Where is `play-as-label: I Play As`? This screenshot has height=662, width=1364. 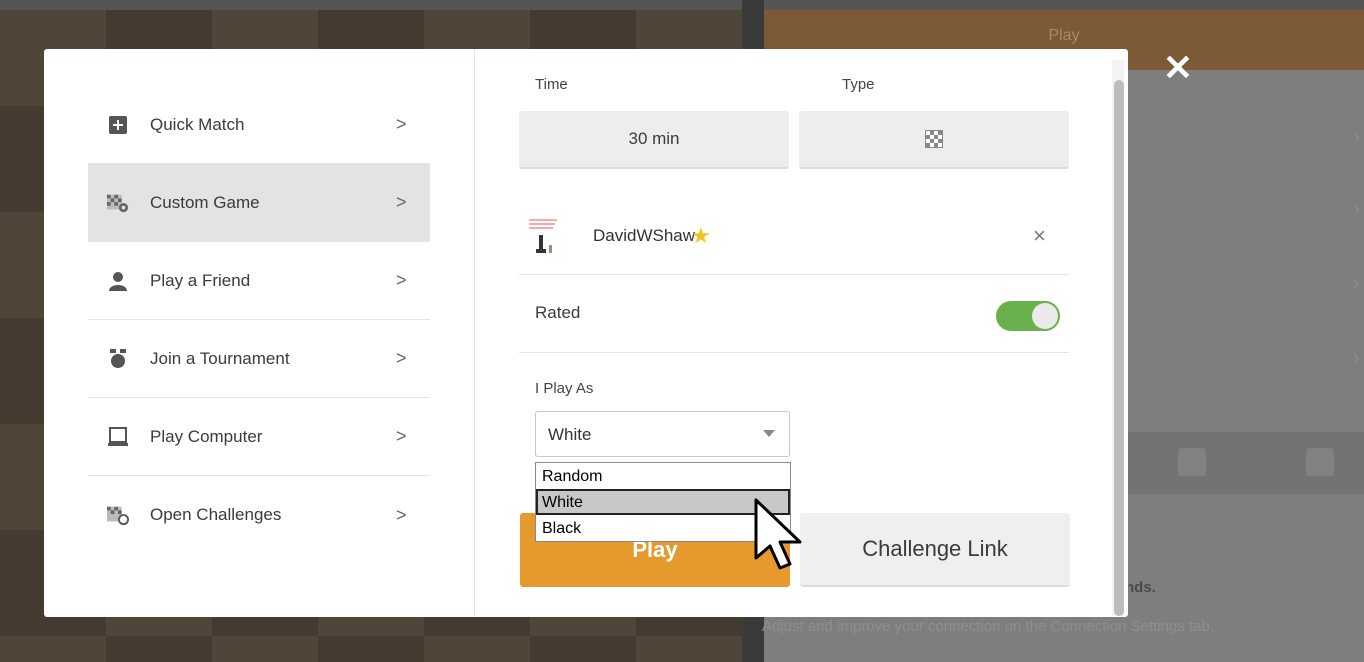
play-as-label: I Play As is located at coordinates (564, 388).